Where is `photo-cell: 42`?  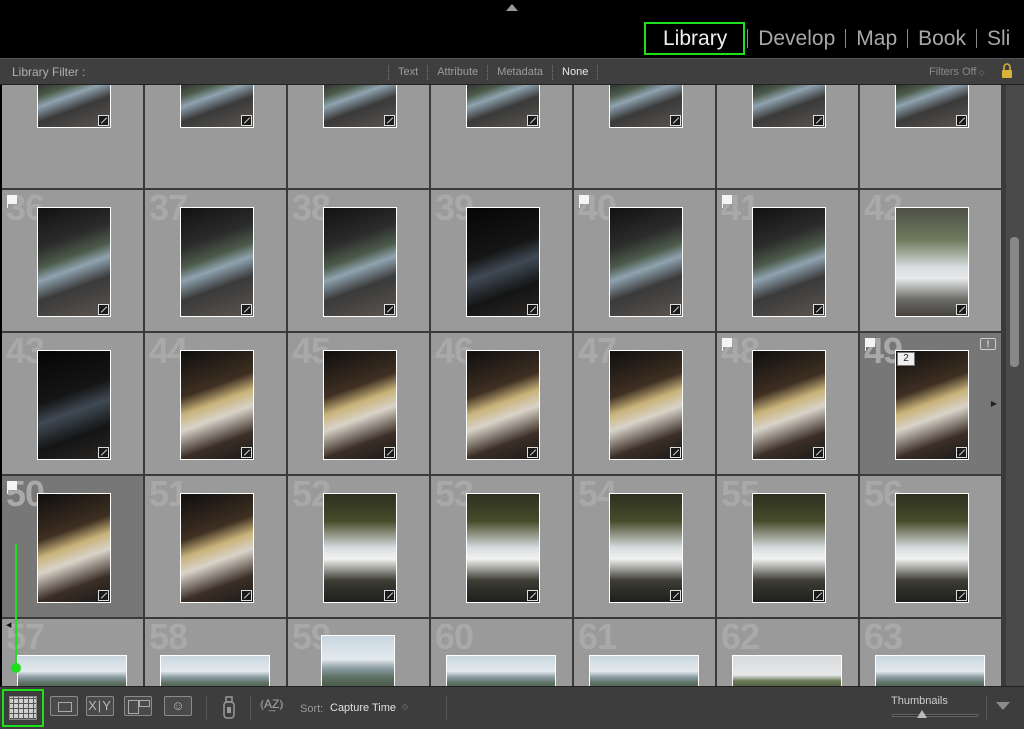
photo-cell: 42 is located at coordinates (930, 260).